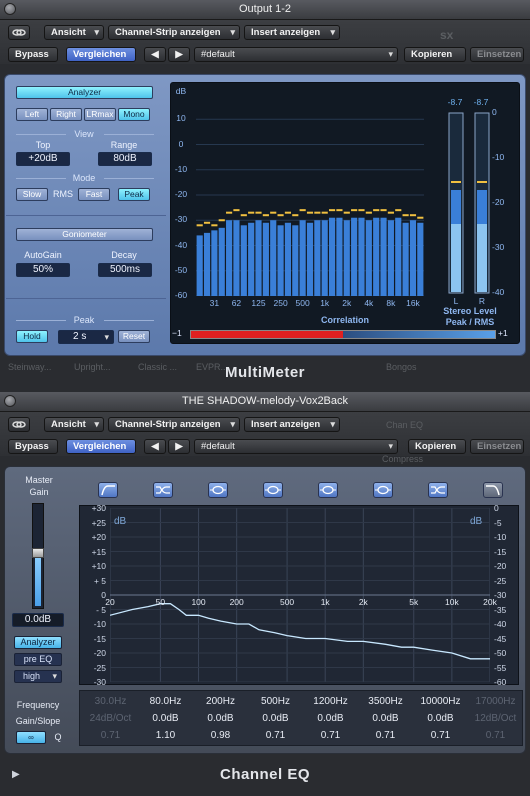 The width and height of the screenshot is (530, 796). What do you see at coordinates (125, 159) in the screenshot?
I see `range-value-field: 80dB` at bounding box center [125, 159].